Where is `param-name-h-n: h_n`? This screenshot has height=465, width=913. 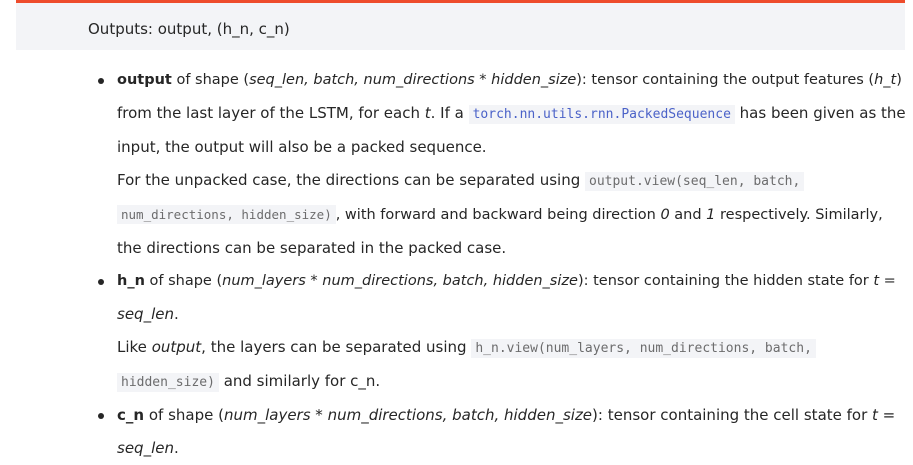
param-name-h-n: h_n is located at coordinates (131, 281).